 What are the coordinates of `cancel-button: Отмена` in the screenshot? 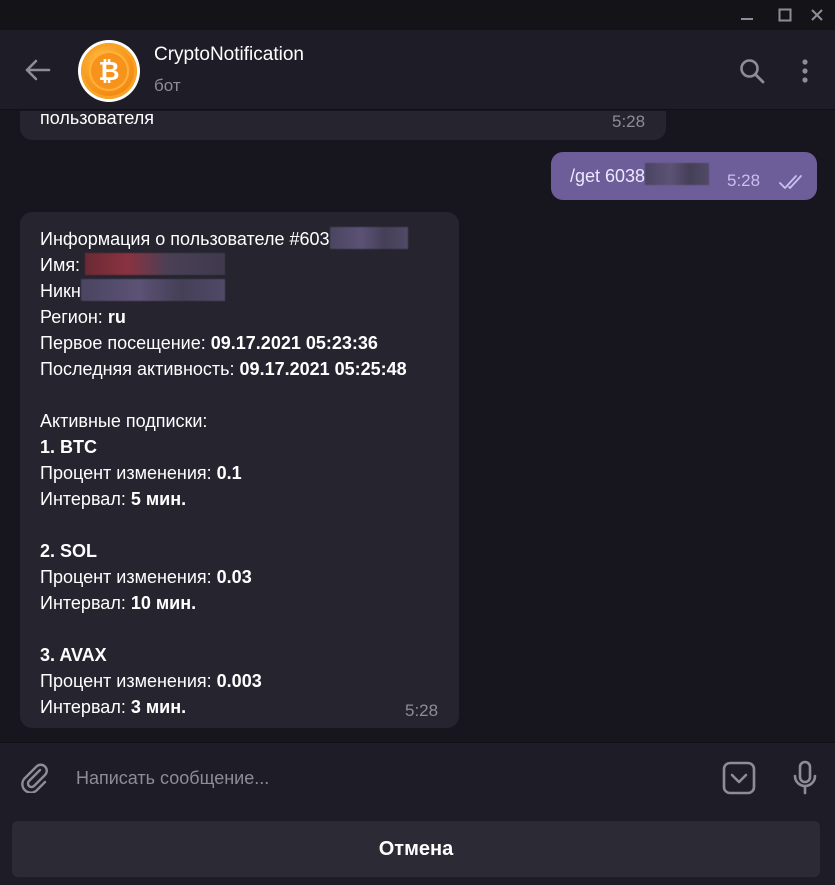 It's located at (416, 849).